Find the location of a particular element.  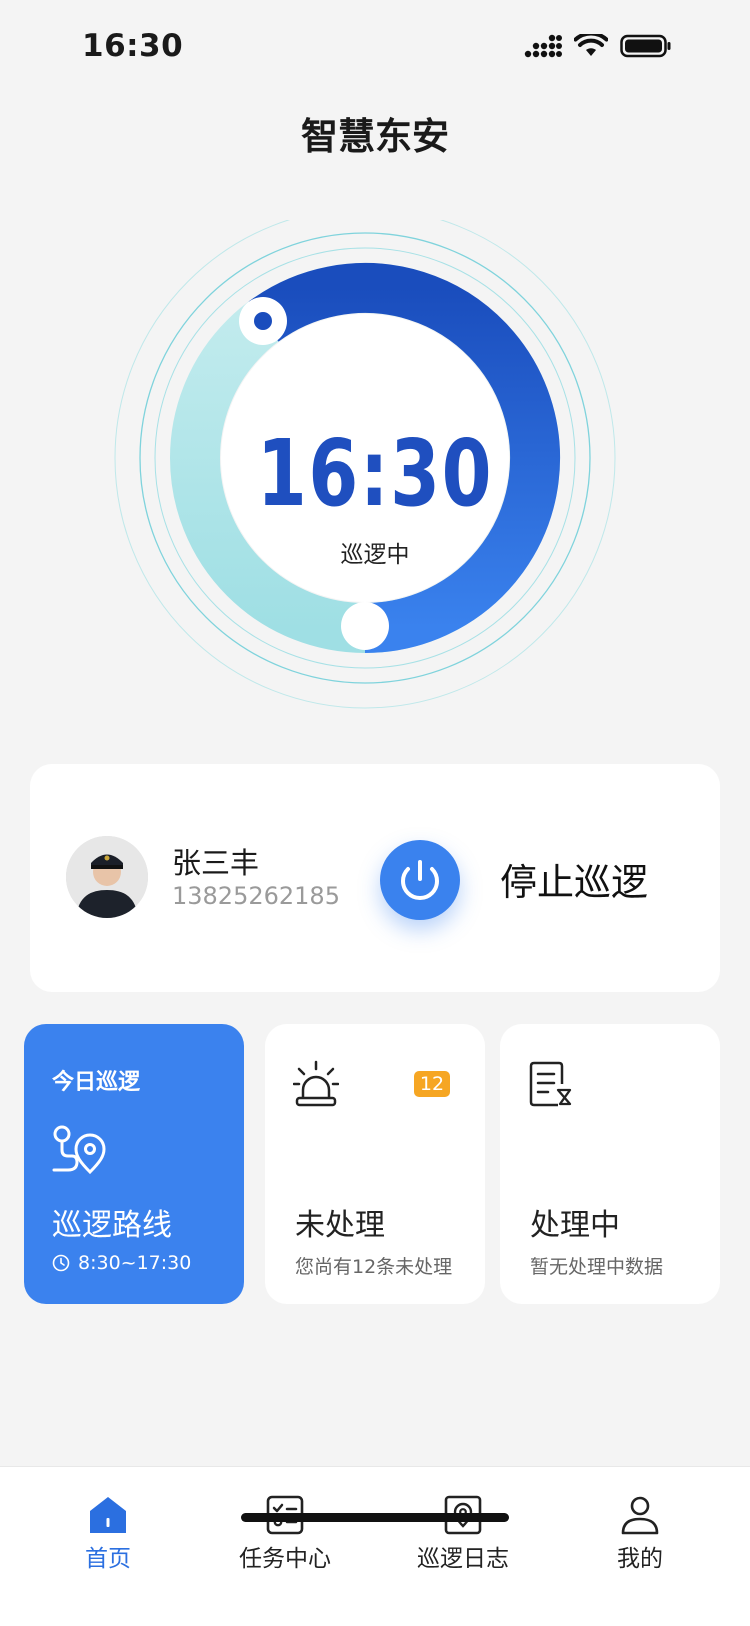

stop-patrol-button is located at coordinates (420, 880).